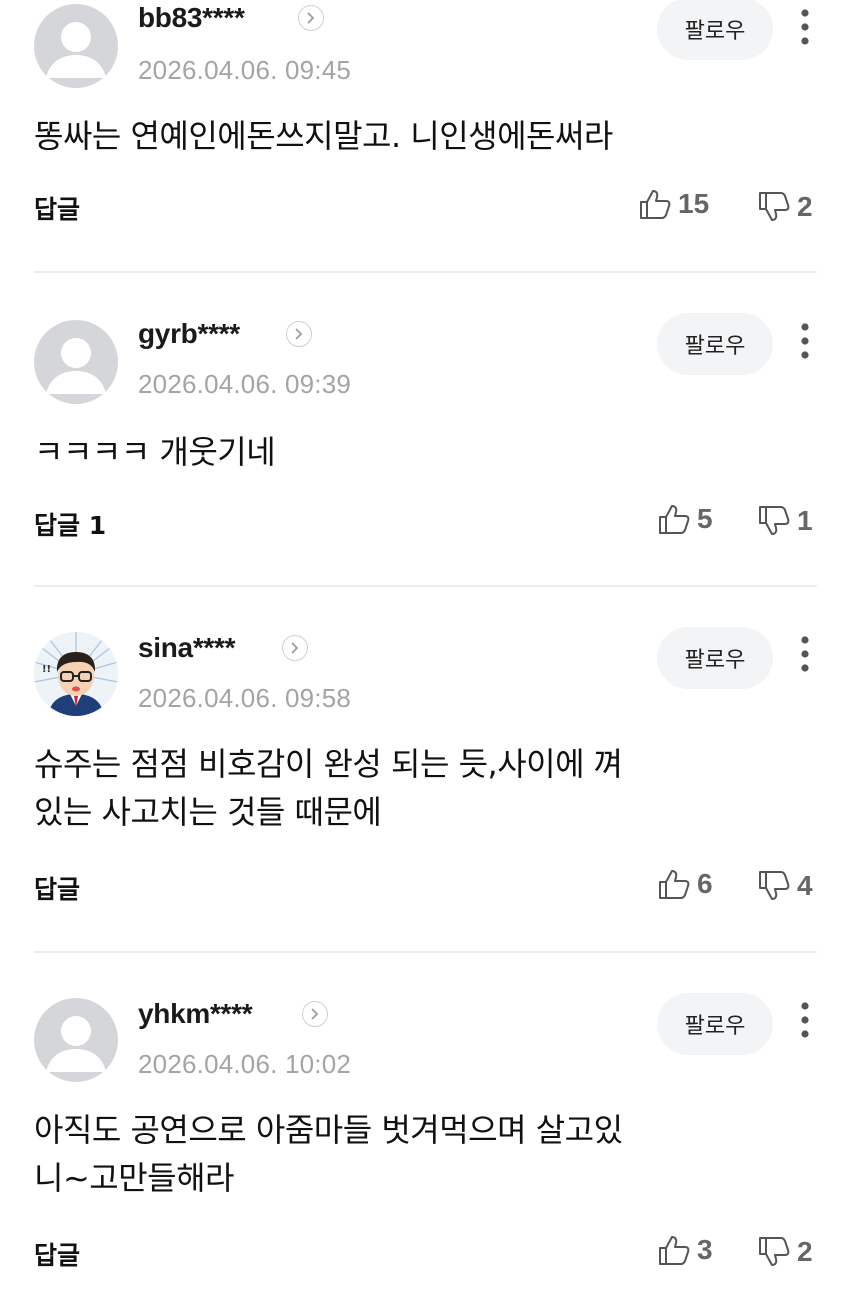  I want to click on username: yhkm****, so click(195, 1014).